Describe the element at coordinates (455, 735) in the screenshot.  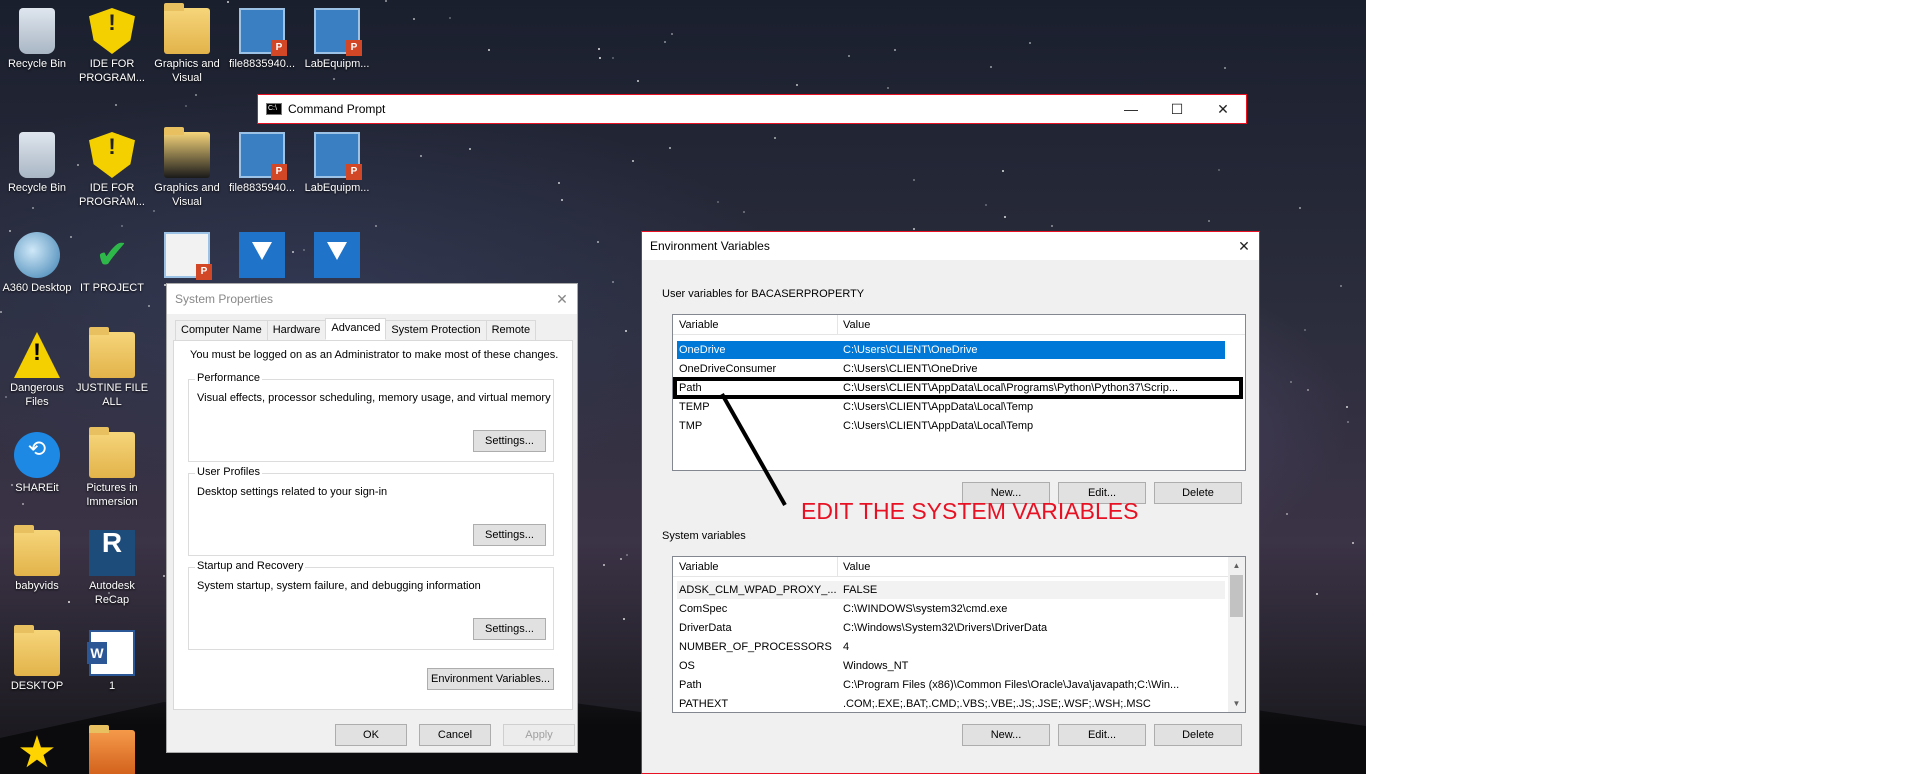
I see `cancel-button: Cancel` at that location.